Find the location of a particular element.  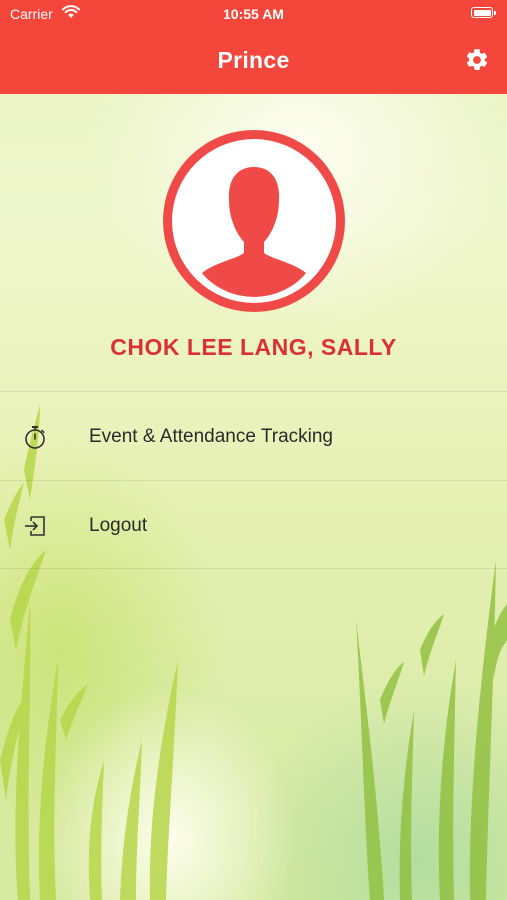

user-name: CHOK LEE LANG, SALLY is located at coordinates (253, 347).